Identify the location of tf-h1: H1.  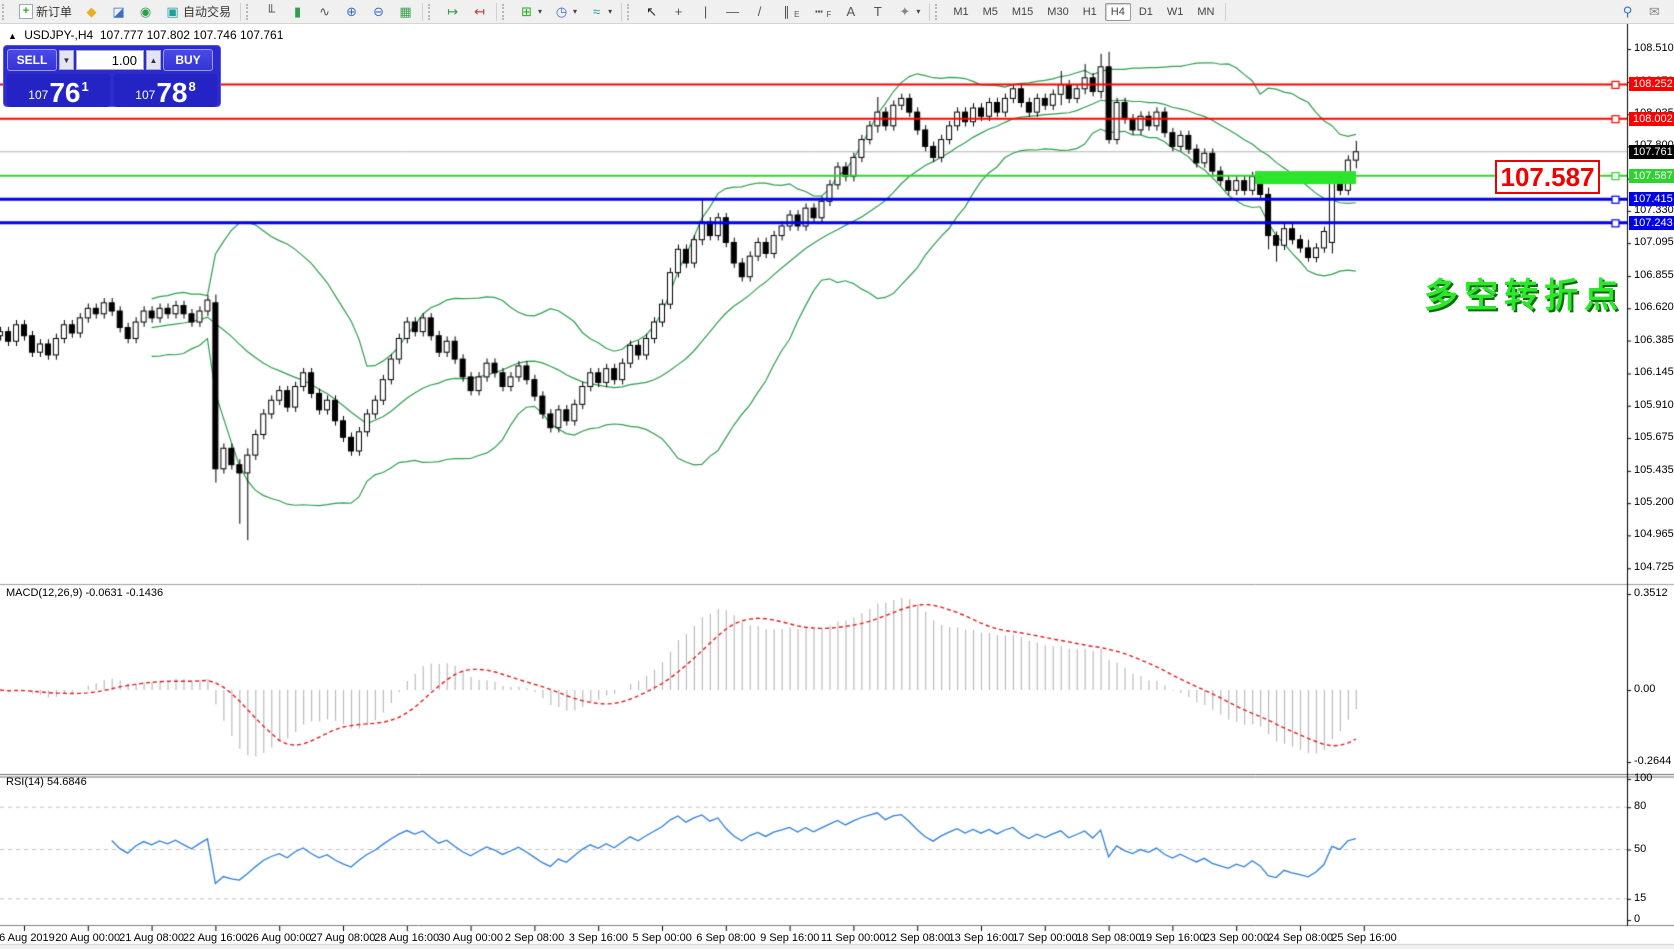
(1090, 12).